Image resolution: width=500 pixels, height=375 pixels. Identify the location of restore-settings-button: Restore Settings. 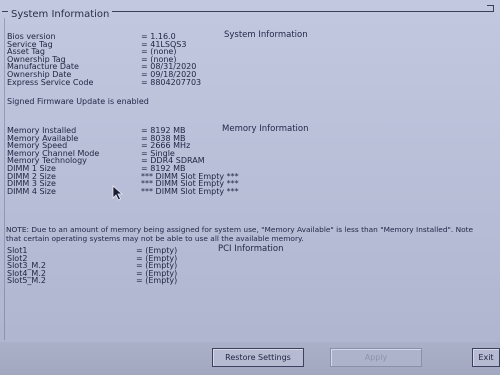
(258, 357).